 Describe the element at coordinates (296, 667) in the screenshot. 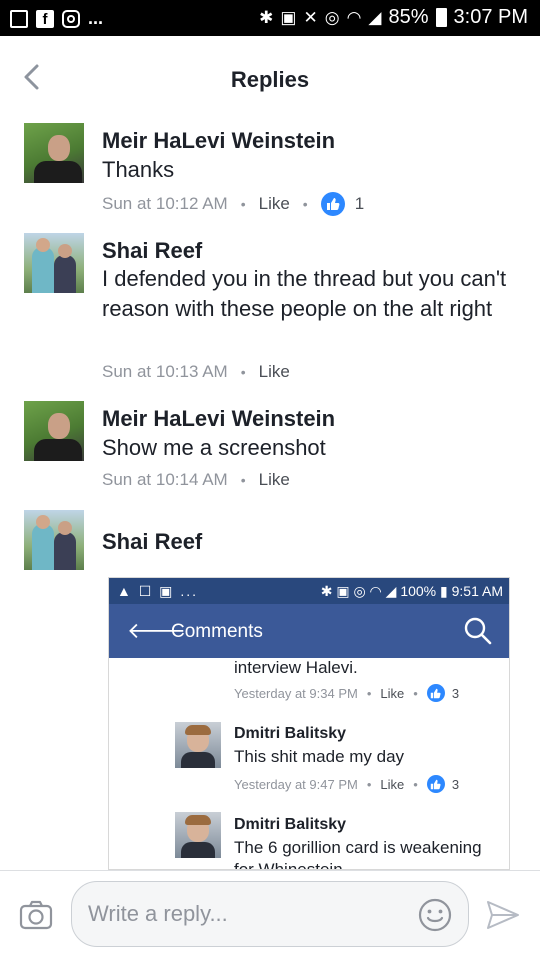

I see `screenshot-comment-text: interview Halevi.` at that location.